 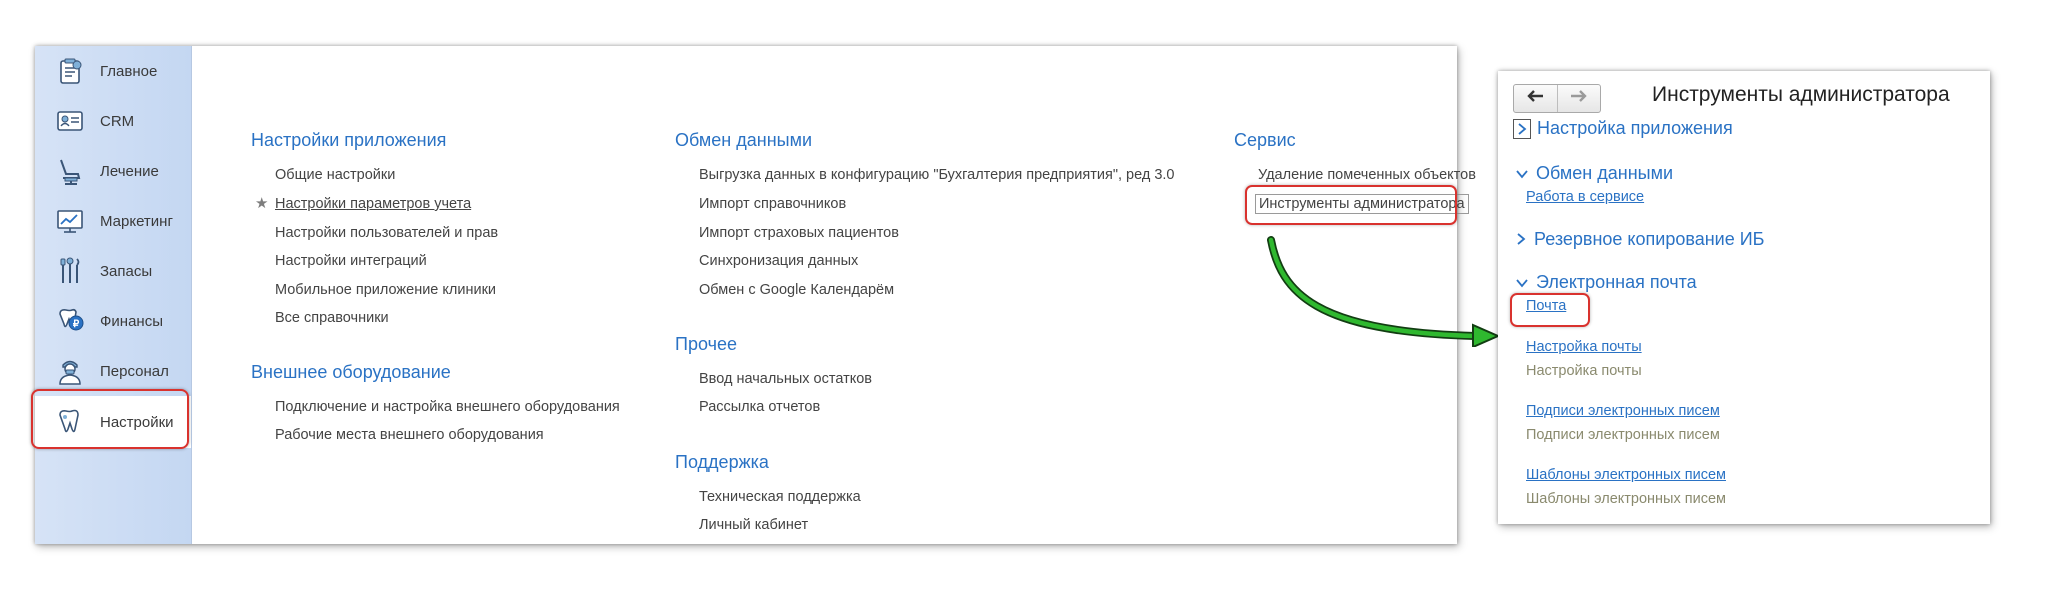 What do you see at coordinates (70, 221) in the screenshot?
I see `marketing-chart-icon` at bounding box center [70, 221].